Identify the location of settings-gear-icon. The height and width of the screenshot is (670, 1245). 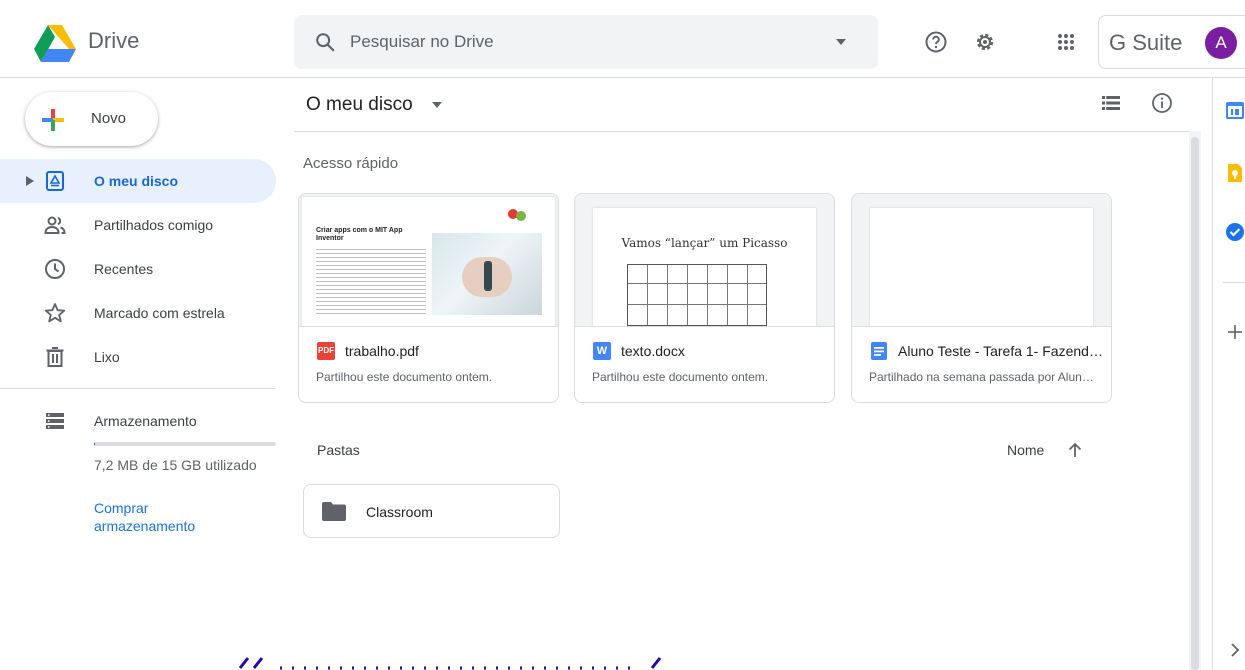
(985, 42).